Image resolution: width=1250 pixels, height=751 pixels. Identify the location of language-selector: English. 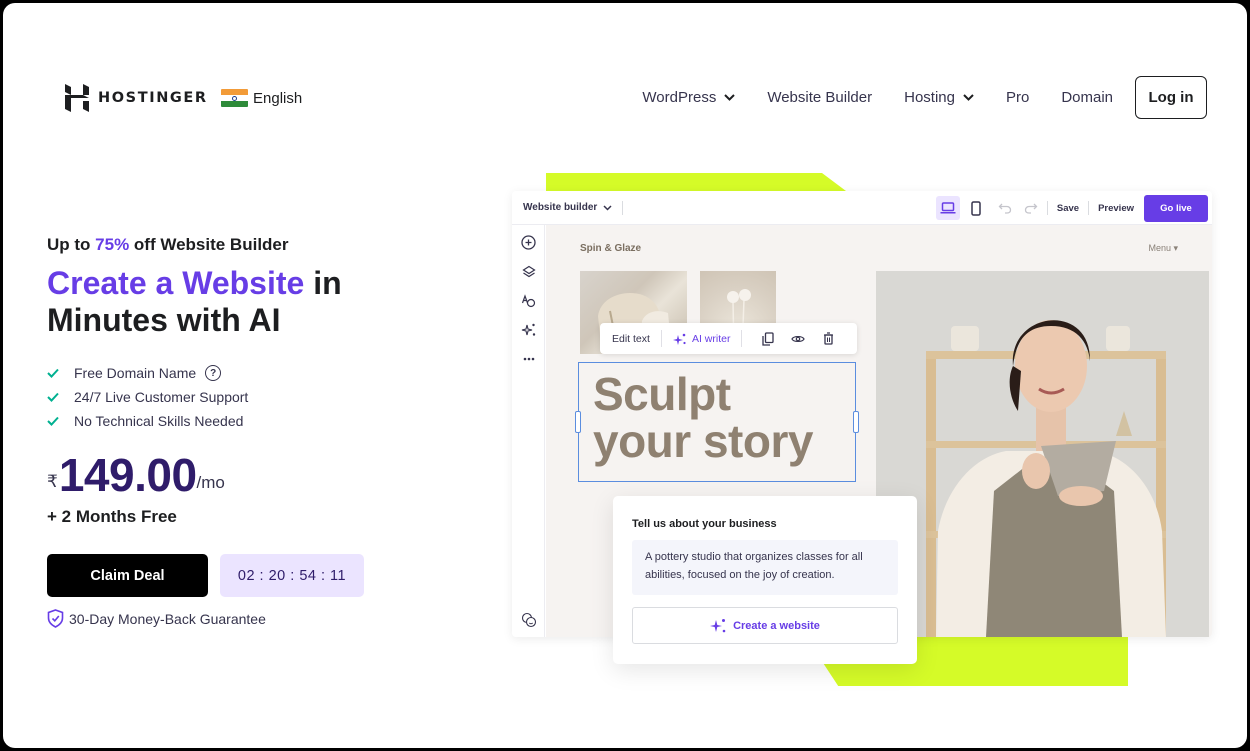
(261, 98).